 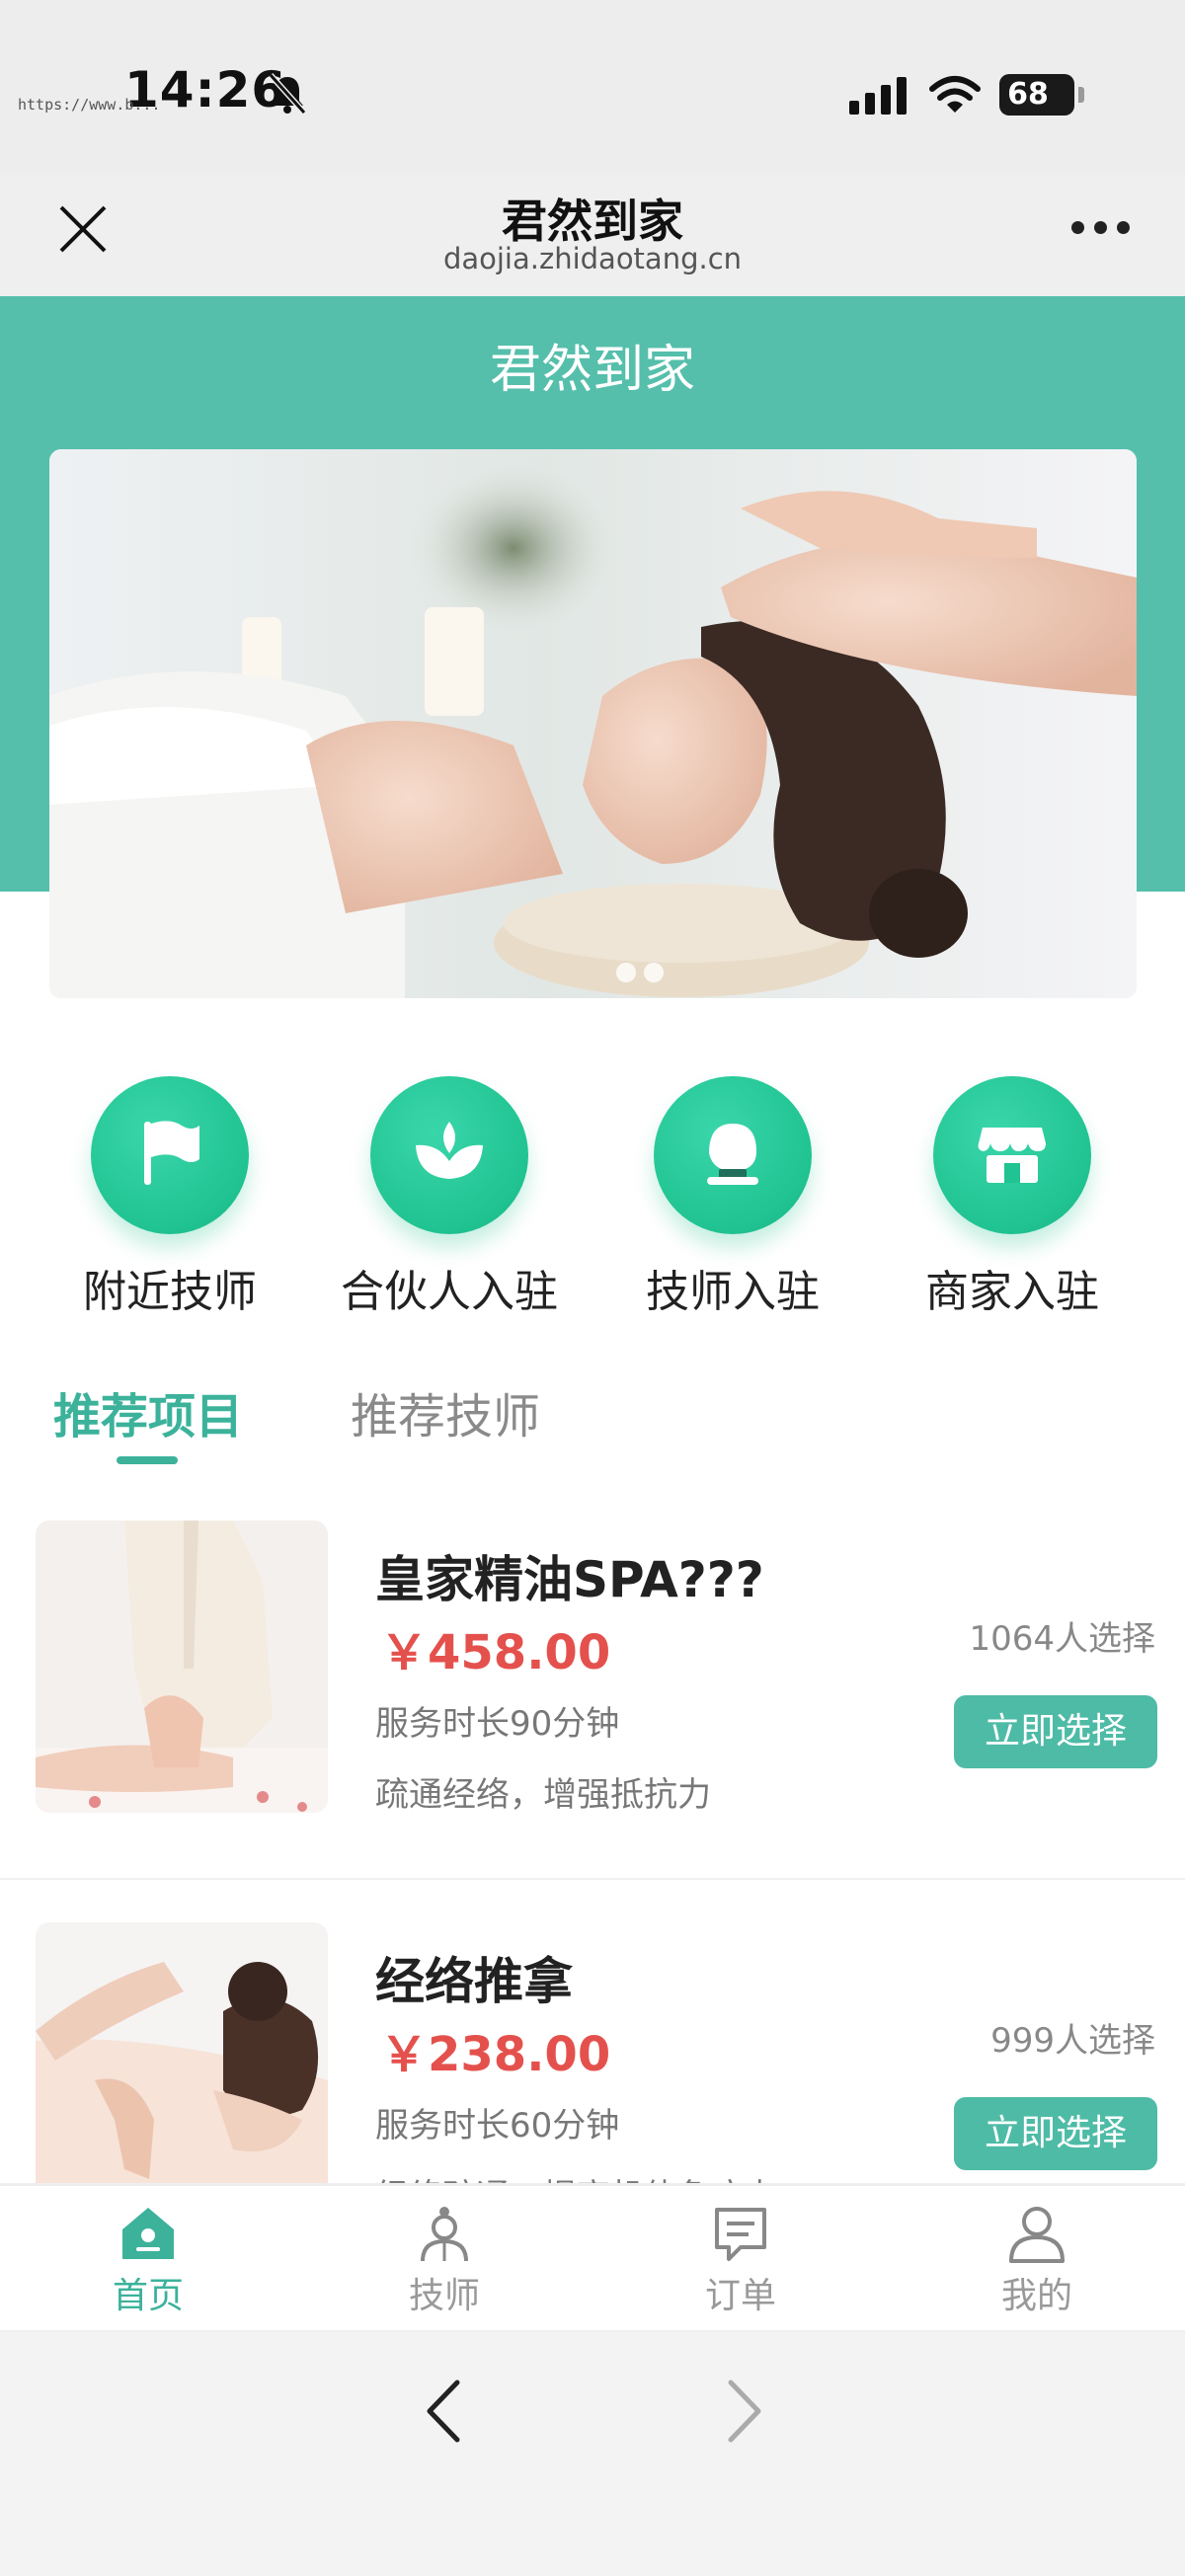 I want to click on flag-icon, so click(x=171, y=1153).